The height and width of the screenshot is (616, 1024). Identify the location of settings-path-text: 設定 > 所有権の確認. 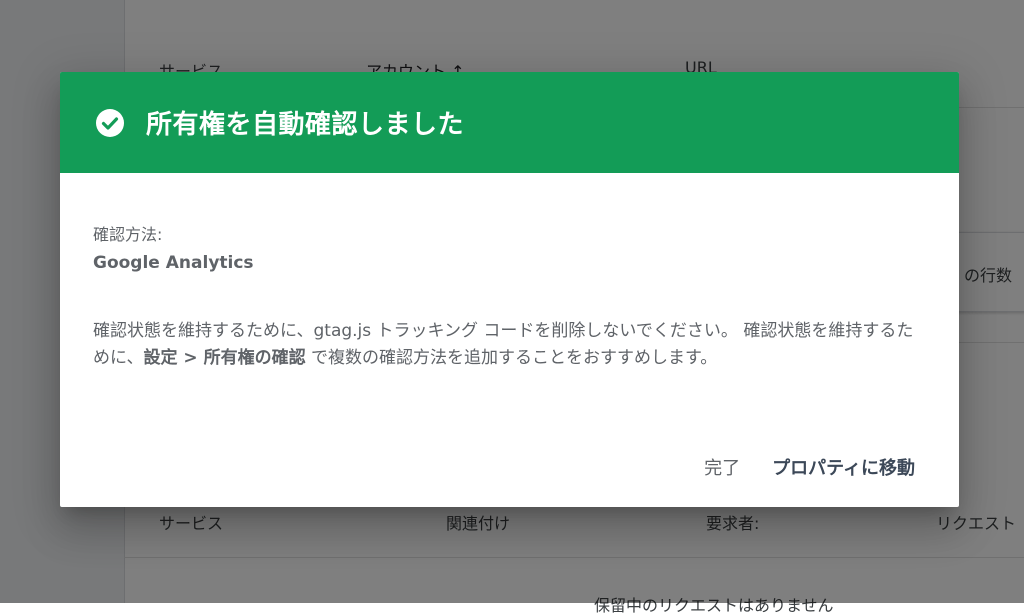
(224, 358).